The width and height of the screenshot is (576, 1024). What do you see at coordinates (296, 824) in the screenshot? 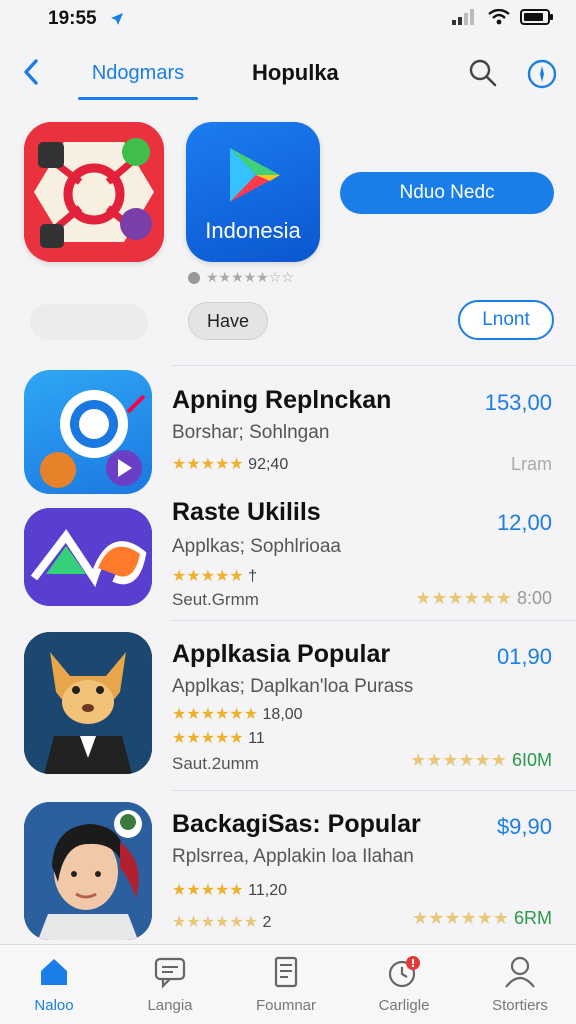
I see `app-title: BackagiSas: Popular` at bounding box center [296, 824].